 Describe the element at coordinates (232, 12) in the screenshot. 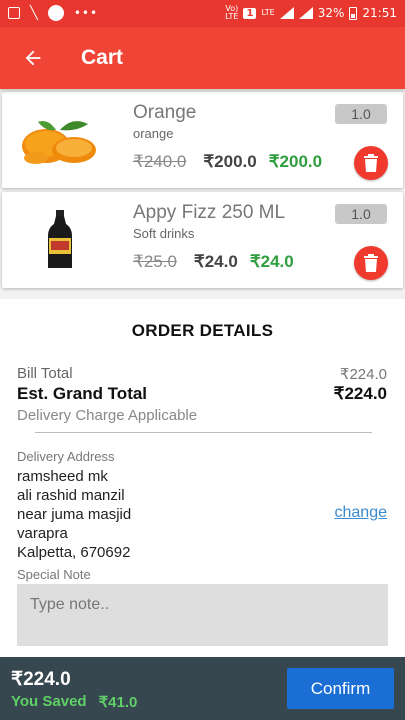

I see `volte-indicator: Vo) LTE` at that location.